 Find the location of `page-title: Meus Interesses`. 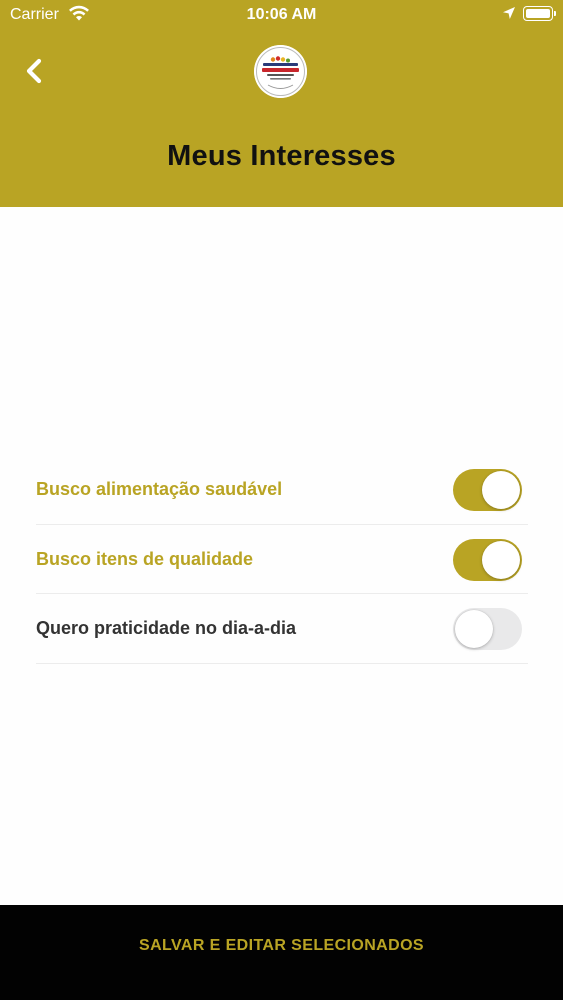

page-title: Meus Interesses is located at coordinates (281, 156).